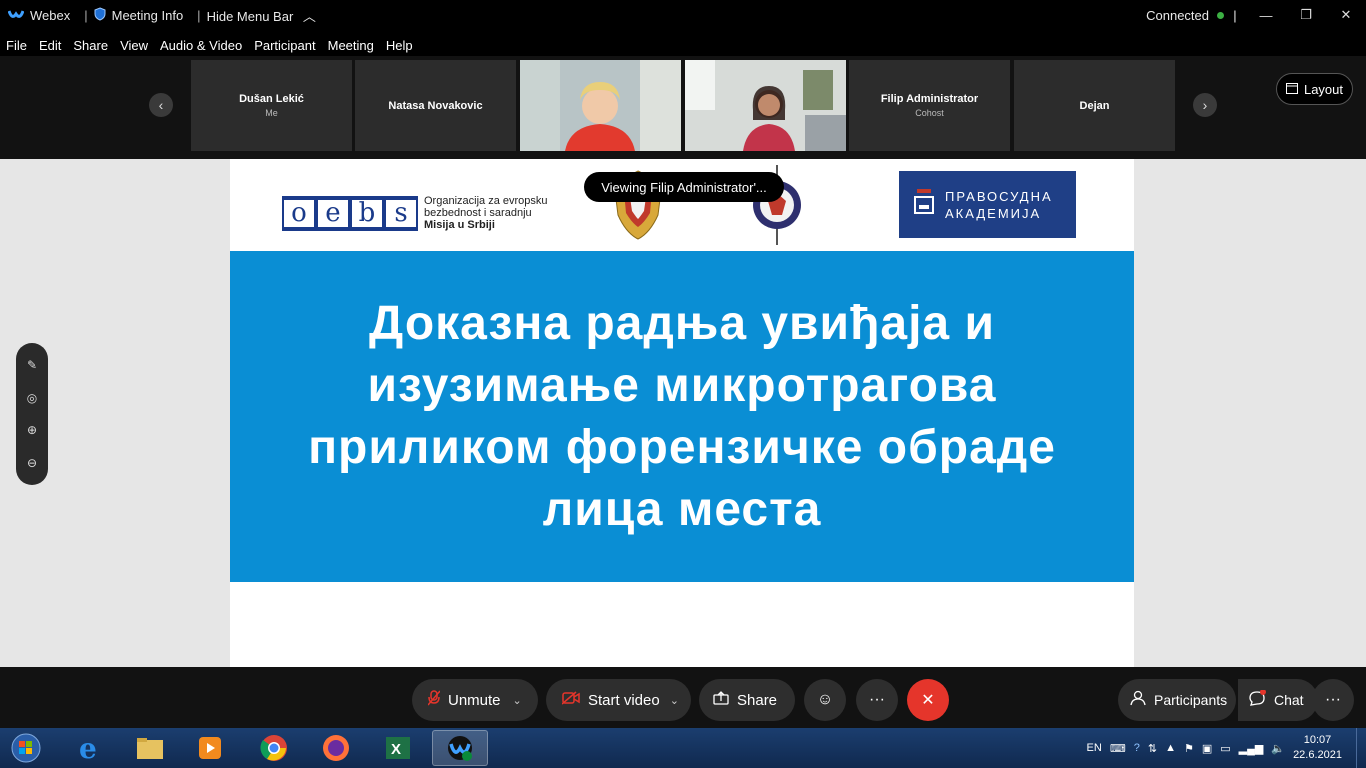 This screenshot has height=768, width=1366. Describe the element at coordinates (1278, 748) in the screenshot. I see `volume-icon: 🔈` at that location.